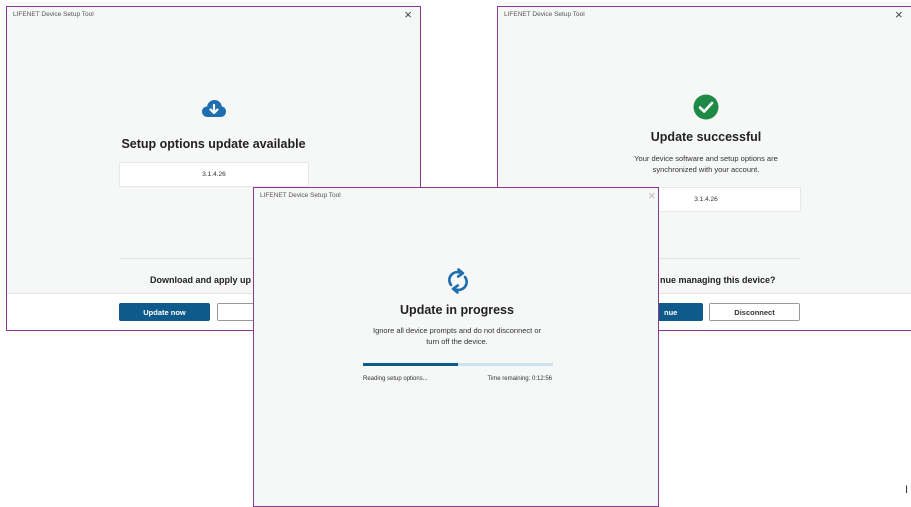 The height and width of the screenshot is (507, 911). What do you see at coordinates (907, 490) in the screenshot?
I see `edge-glyph: I` at bounding box center [907, 490].